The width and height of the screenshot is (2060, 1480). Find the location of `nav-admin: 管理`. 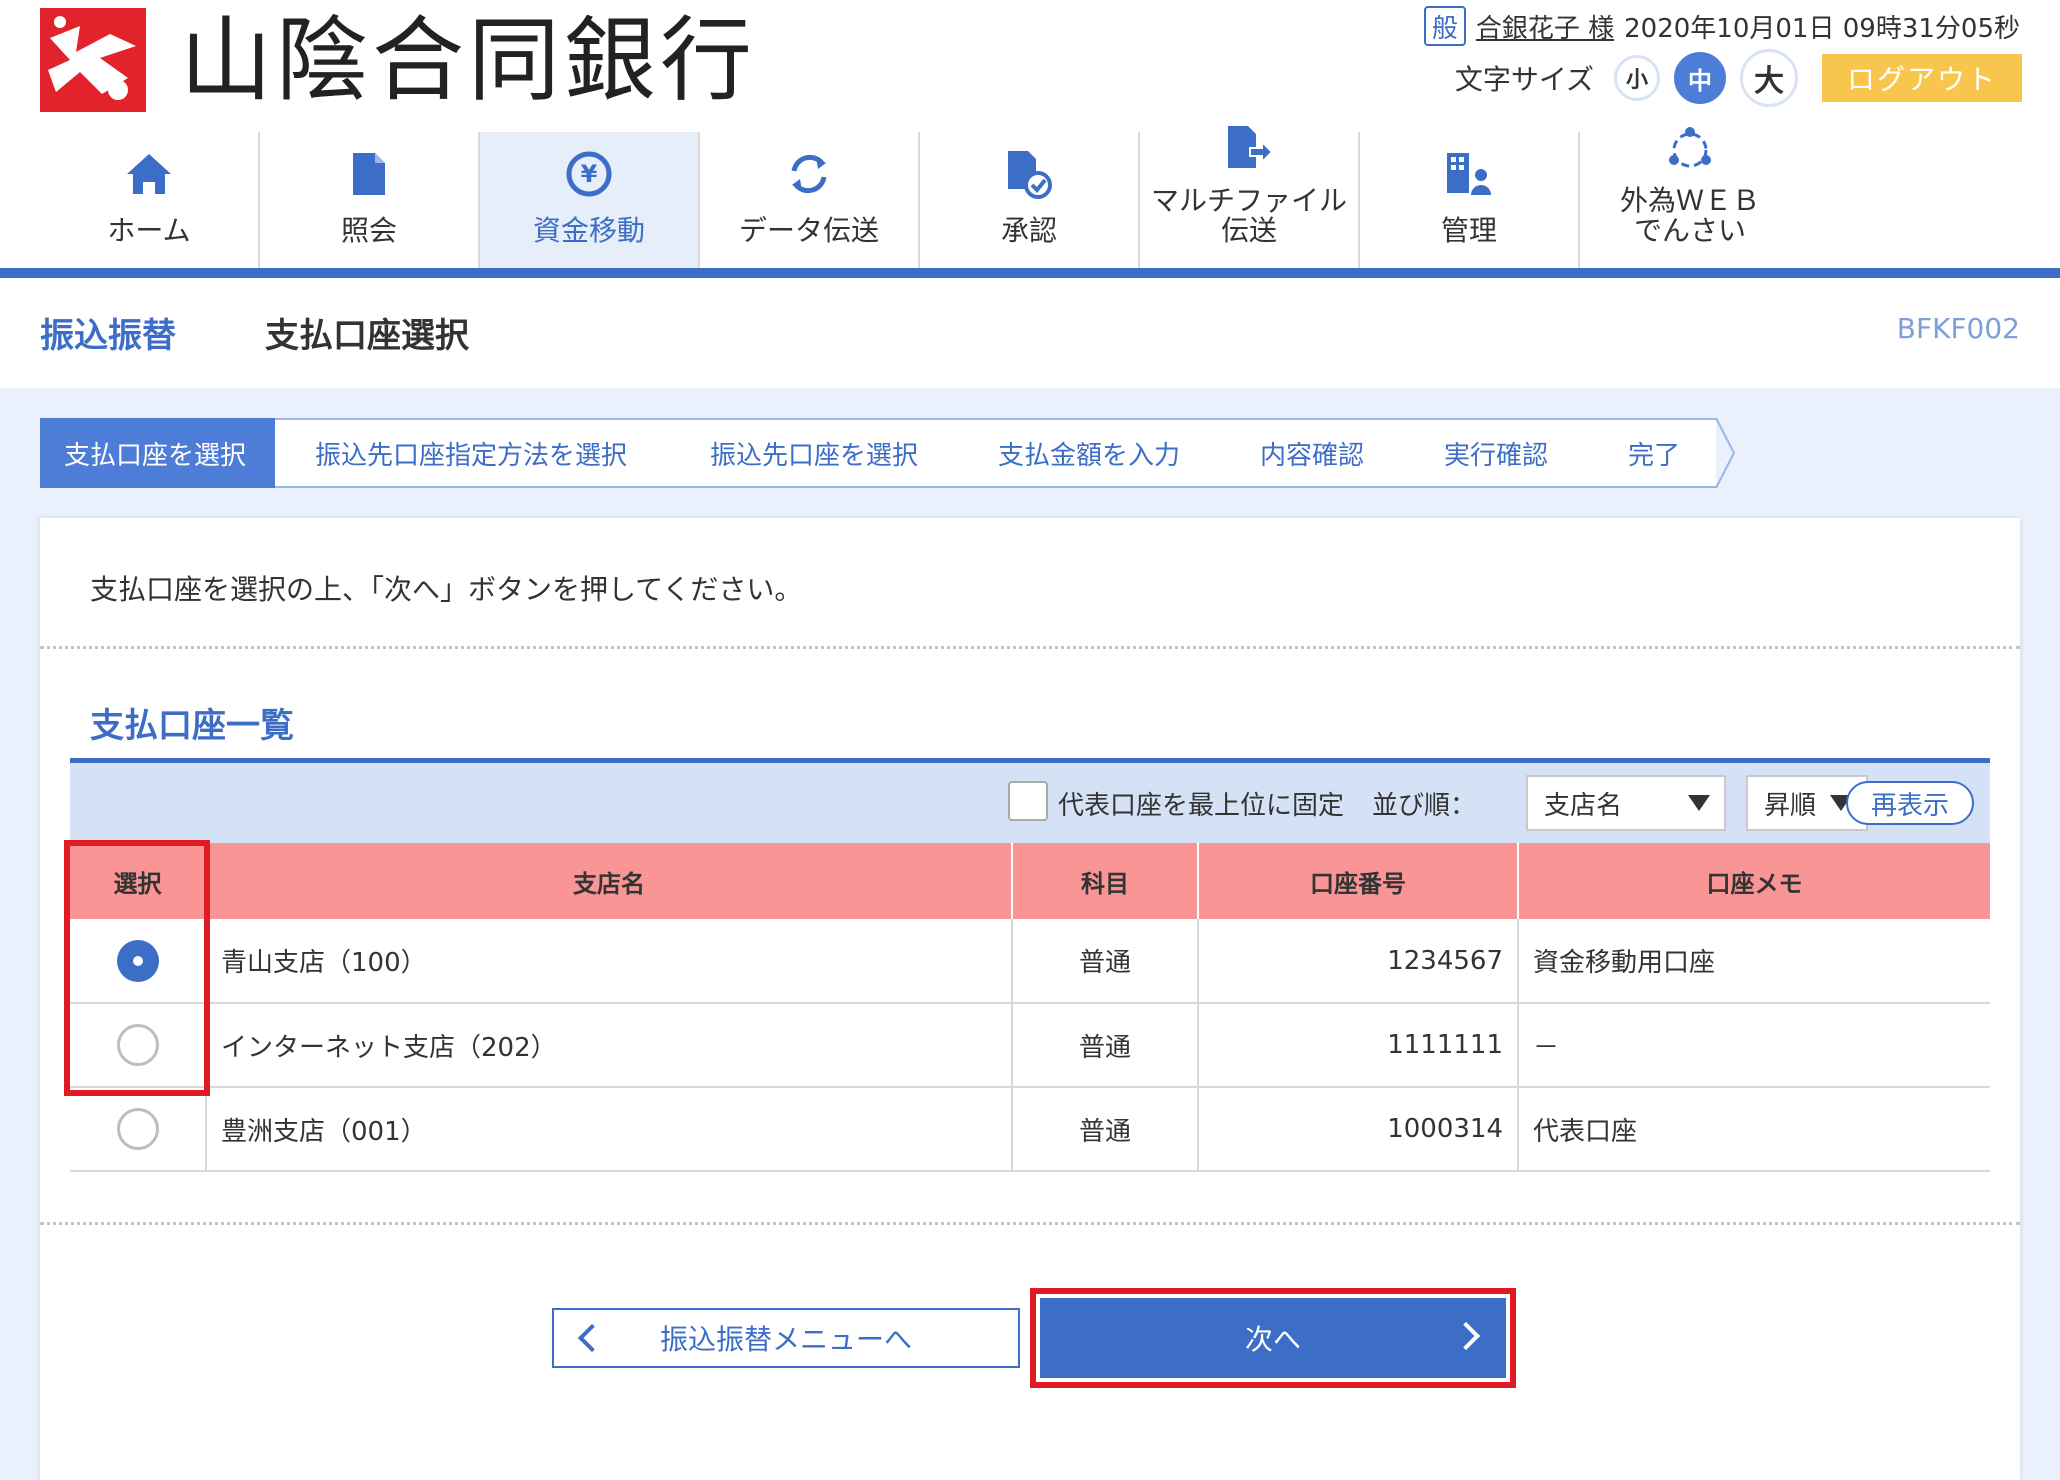

nav-admin: 管理 is located at coordinates (1470, 200).